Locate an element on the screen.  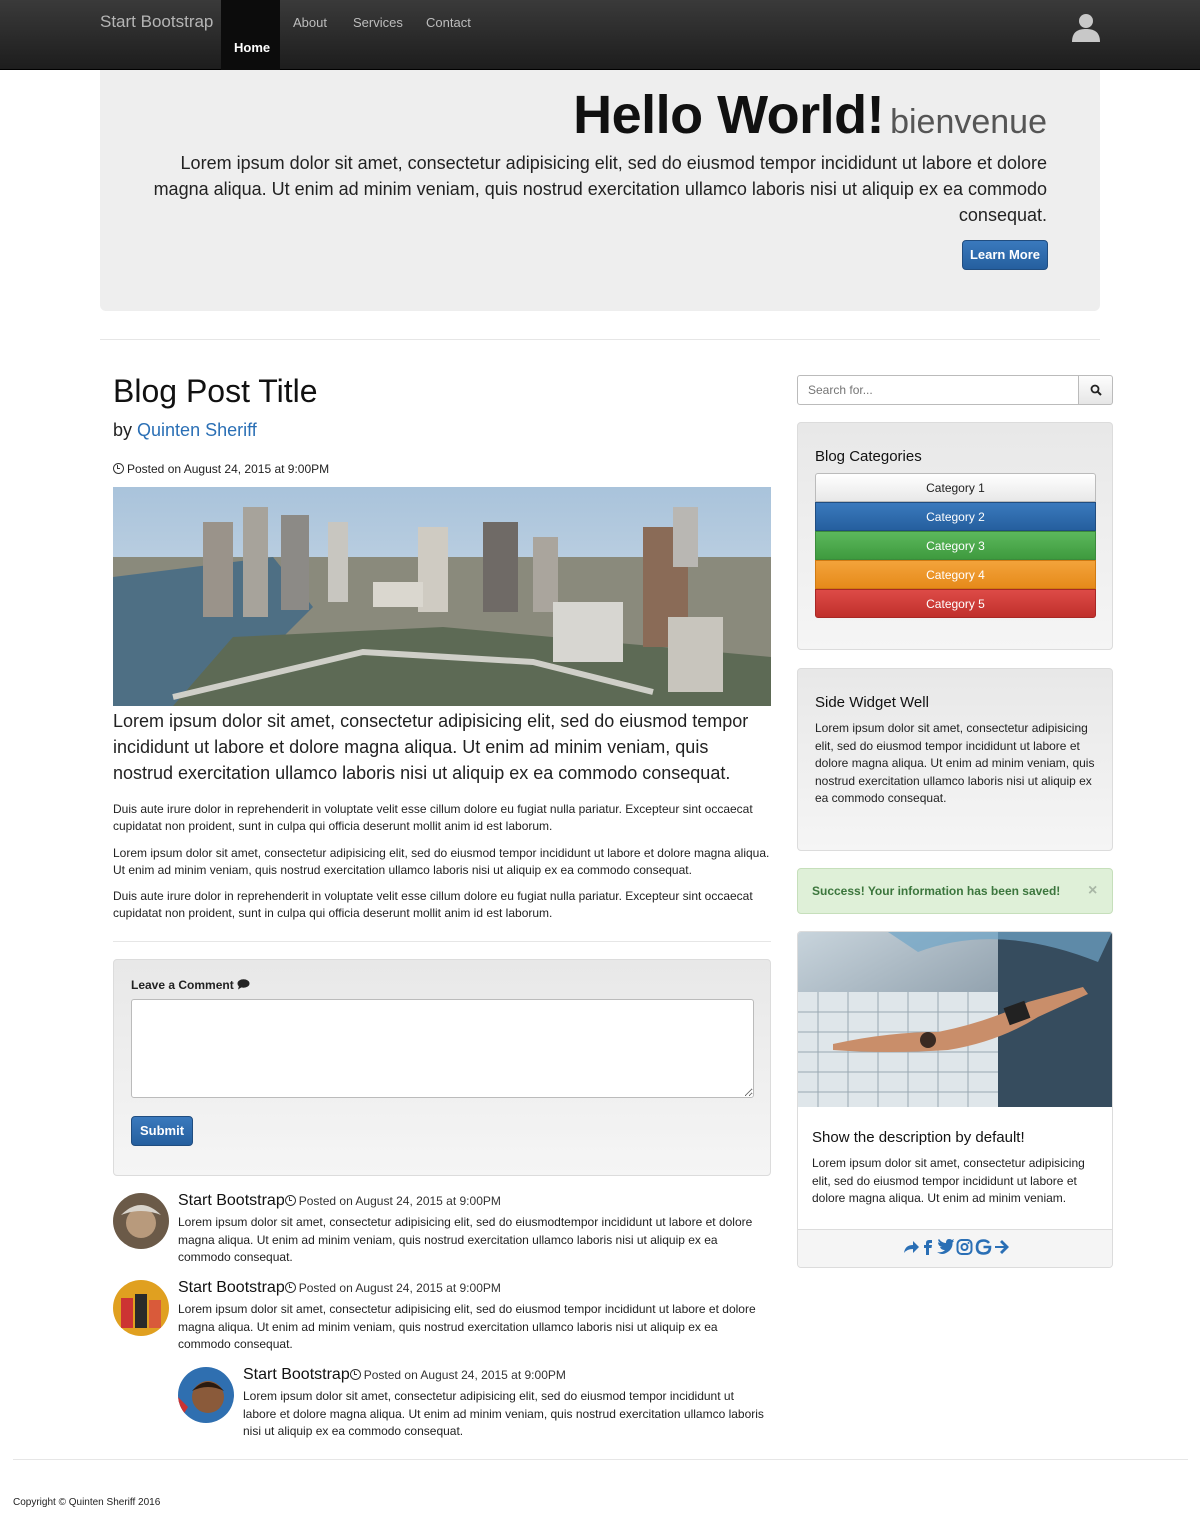
category-item: Category 3 is located at coordinates (955, 545).